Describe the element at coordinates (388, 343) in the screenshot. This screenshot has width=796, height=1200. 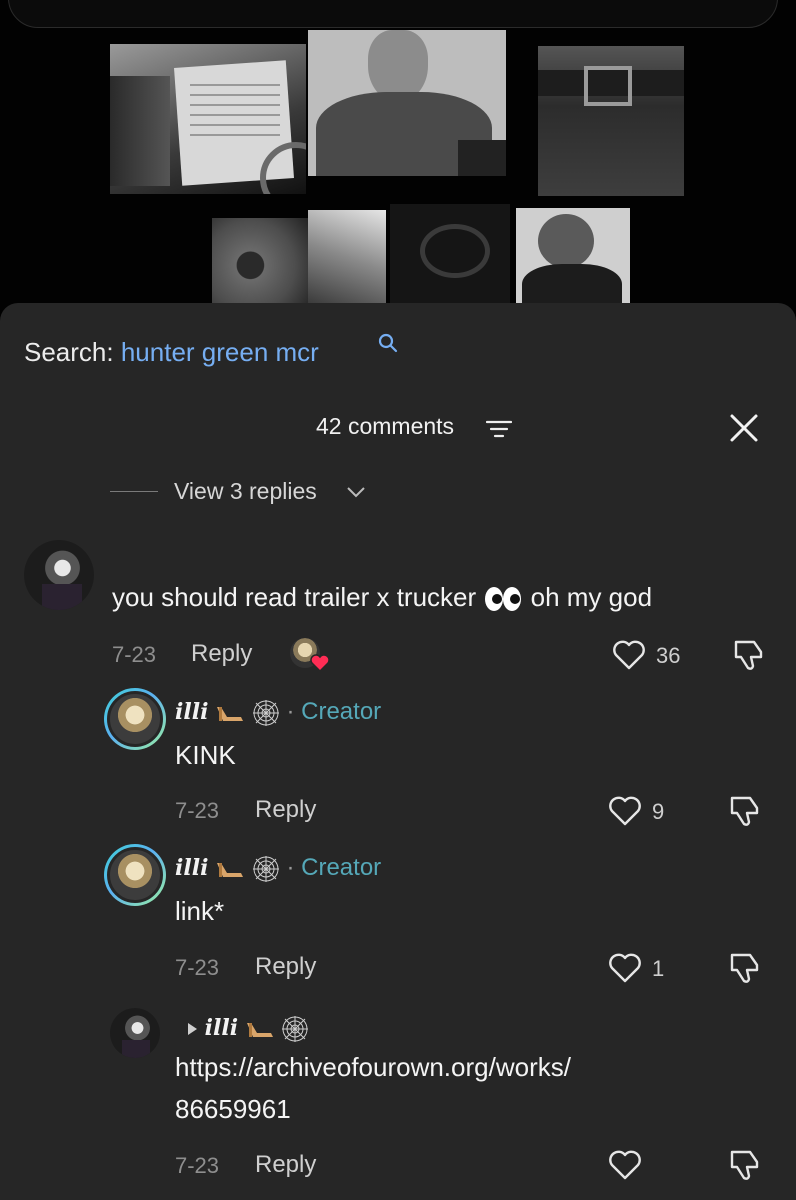
I see `search-icon` at that location.